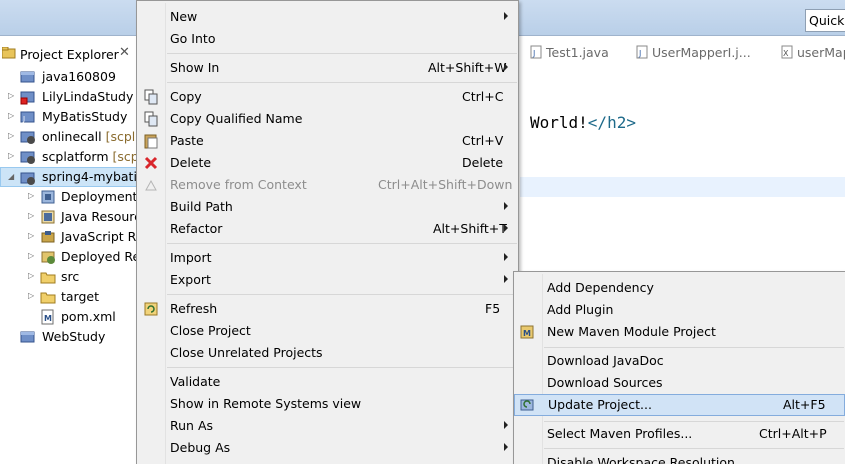 The image size is (845, 464). I want to click on quick-access-input: Quick, so click(825, 20).